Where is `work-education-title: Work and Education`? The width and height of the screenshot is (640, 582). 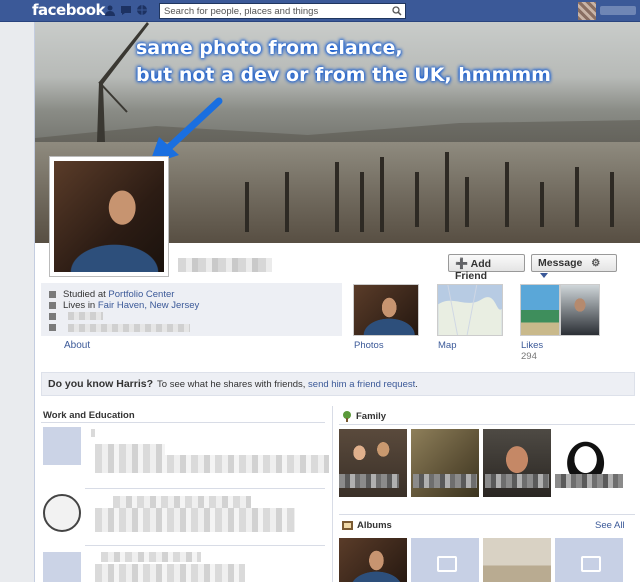 work-education-title: Work and Education is located at coordinates (89, 415).